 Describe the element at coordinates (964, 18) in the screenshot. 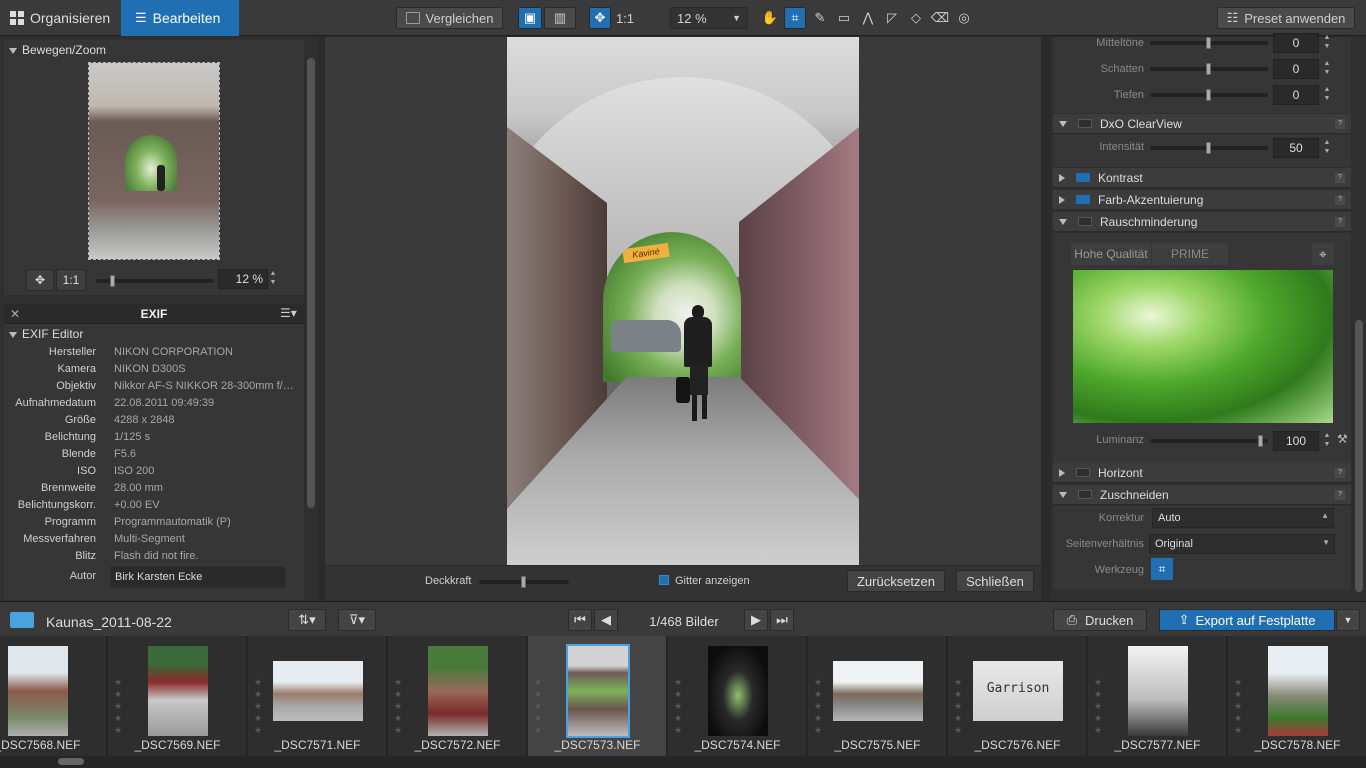

I see `redeye-tool: ◎` at that location.